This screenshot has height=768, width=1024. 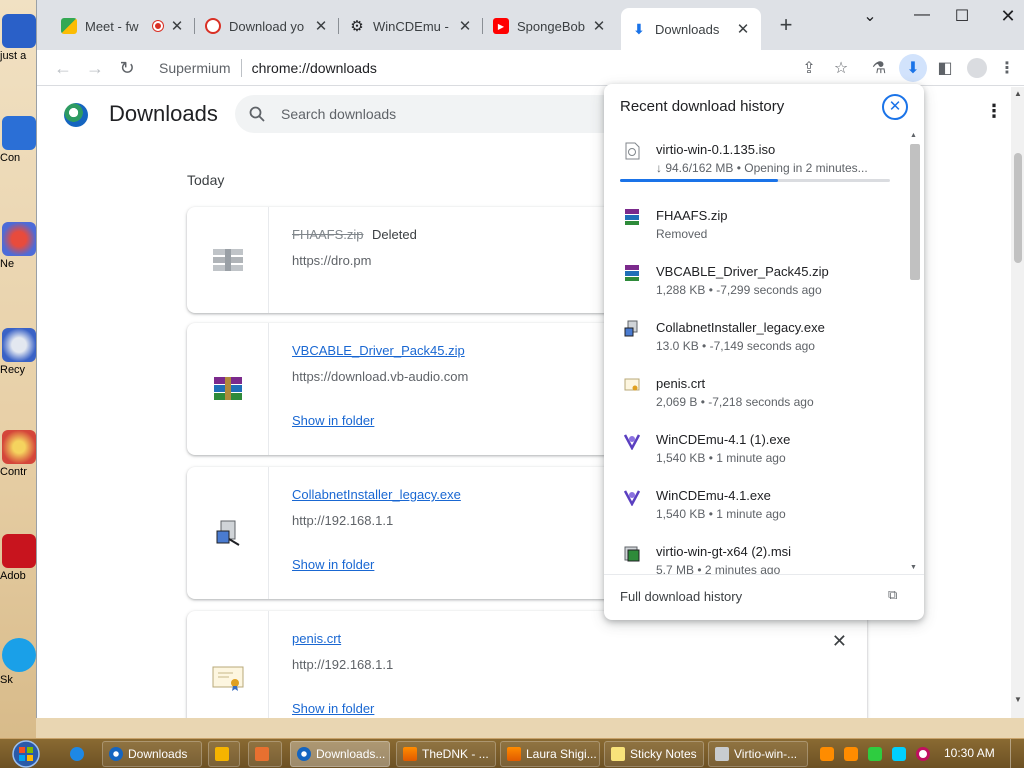 I want to click on recent-download-item: FHAAFS.zip Removed, so click(x=754, y=230).